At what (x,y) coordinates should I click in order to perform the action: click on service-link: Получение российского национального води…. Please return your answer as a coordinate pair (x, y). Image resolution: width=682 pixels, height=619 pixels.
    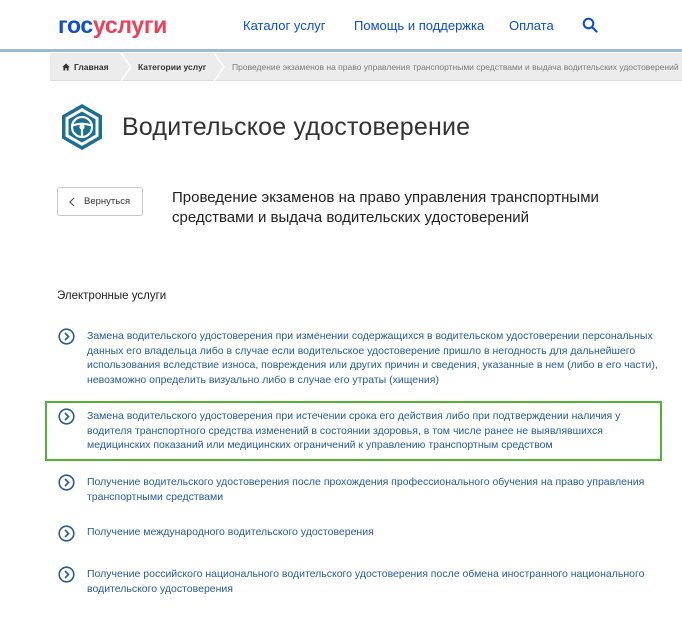
    Looking at the image, I should click on (384, 581).